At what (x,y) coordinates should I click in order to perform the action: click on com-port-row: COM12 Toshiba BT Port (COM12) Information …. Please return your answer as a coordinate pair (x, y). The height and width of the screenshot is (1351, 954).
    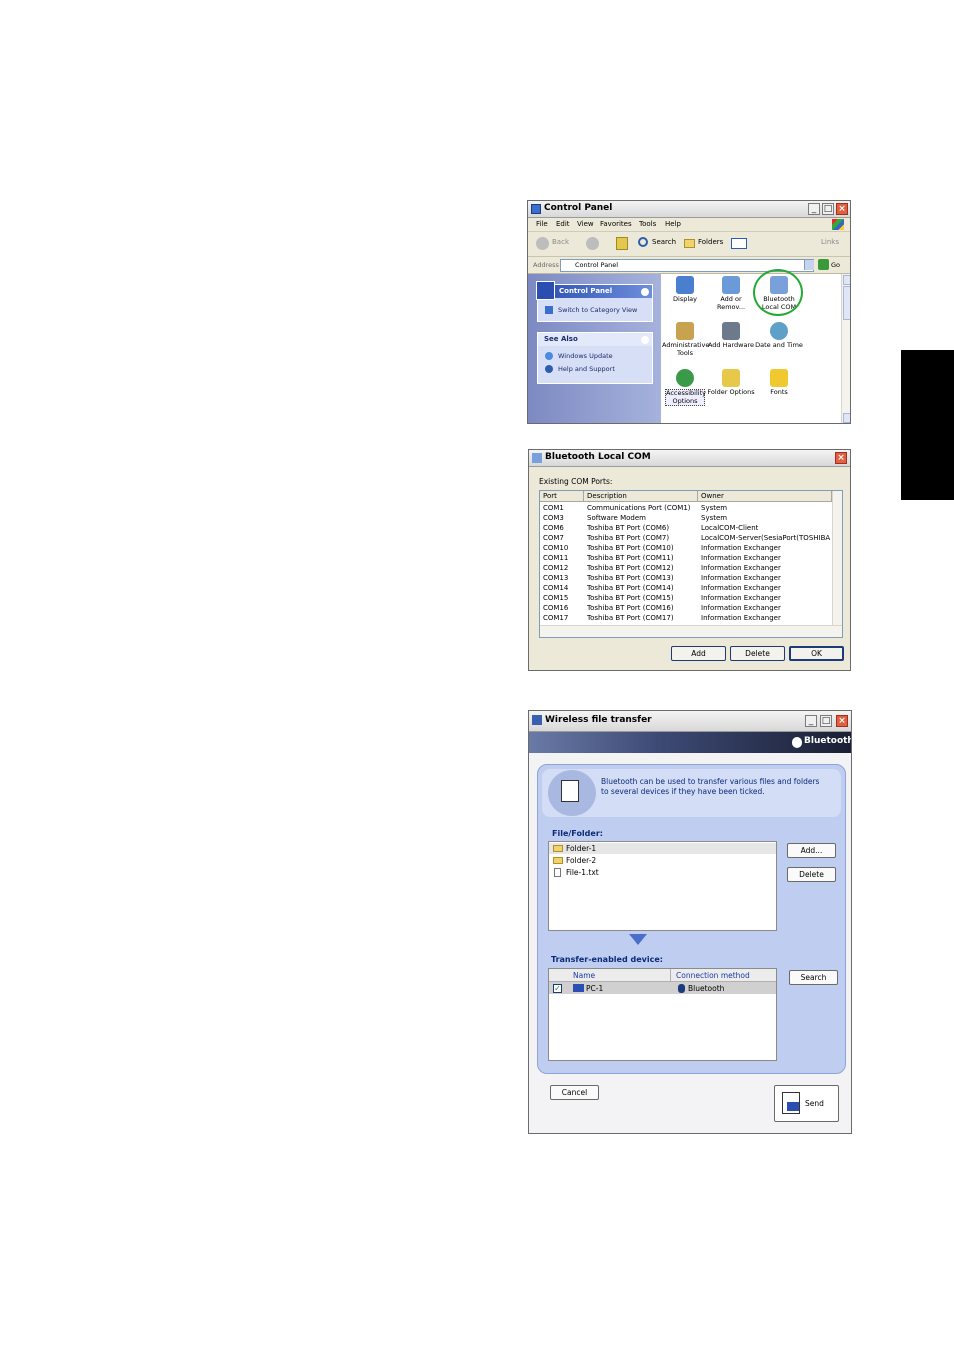
    Looking at the image, I should click on (686, 568).